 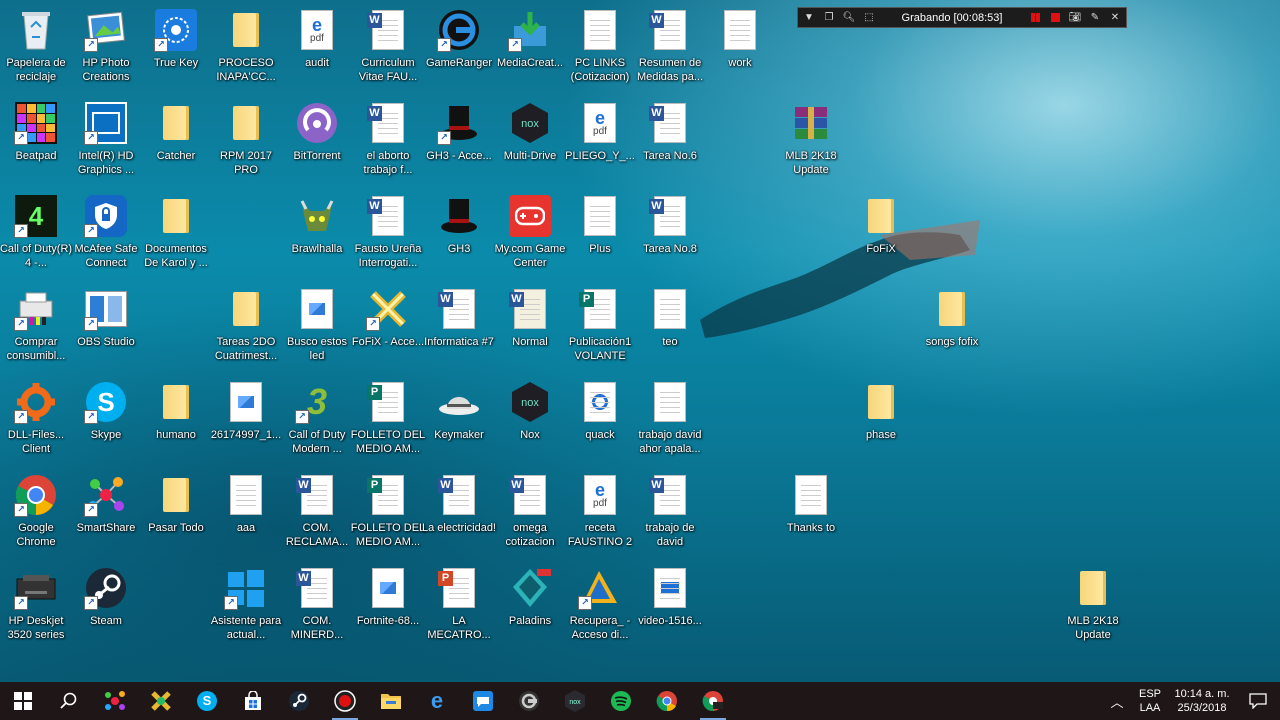 What do you see at coordinates (1117, 701) in the screenshot?
I see `show-hidden-icons-button: ︿` at bounding box center [1117, 701].